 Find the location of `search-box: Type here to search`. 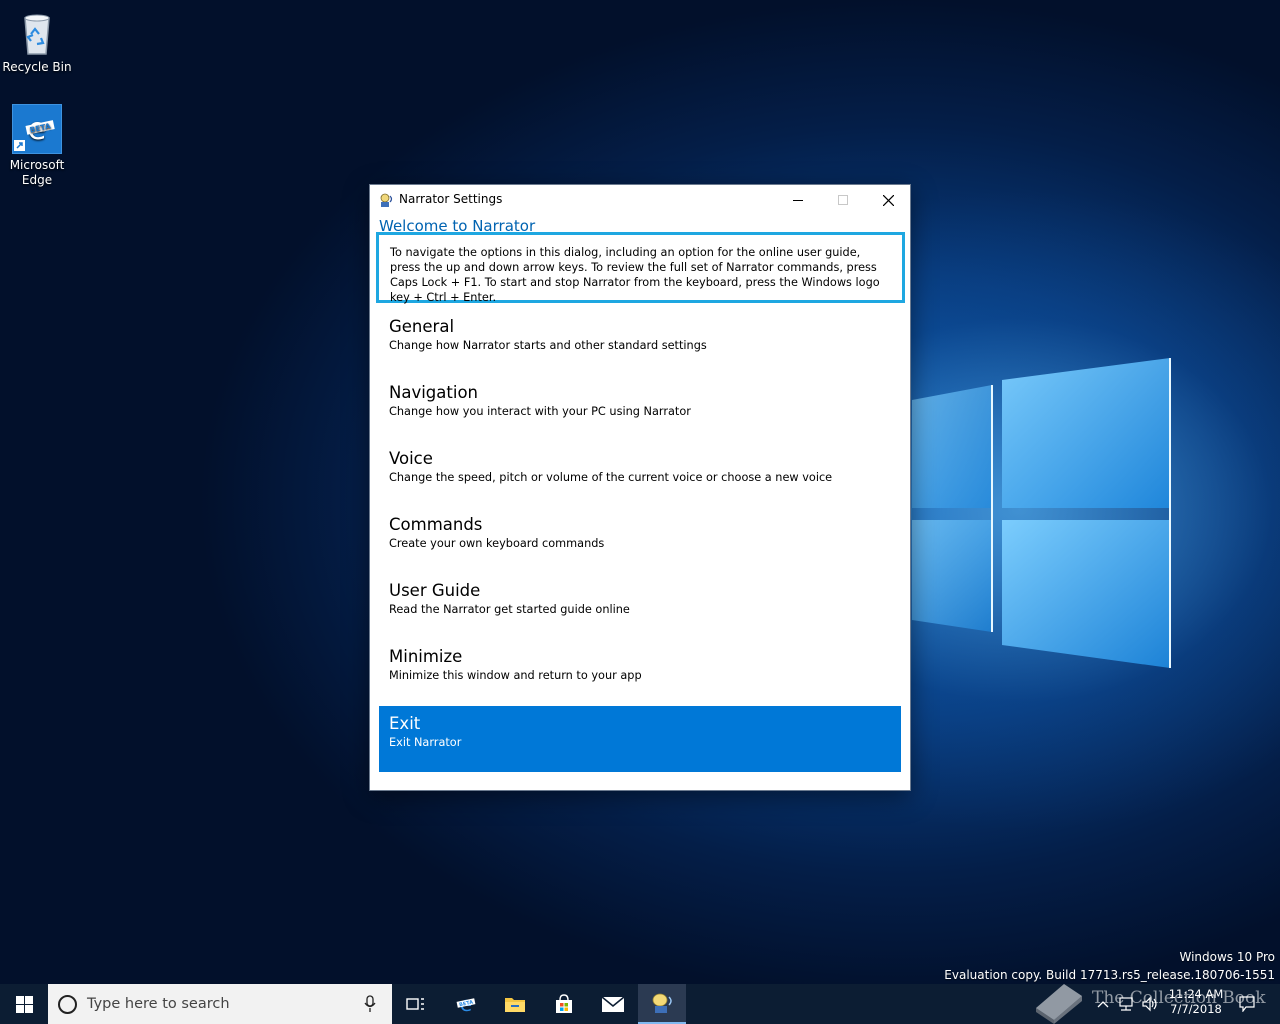

search-box: Type here to search is located at coordinates (220, 1004).